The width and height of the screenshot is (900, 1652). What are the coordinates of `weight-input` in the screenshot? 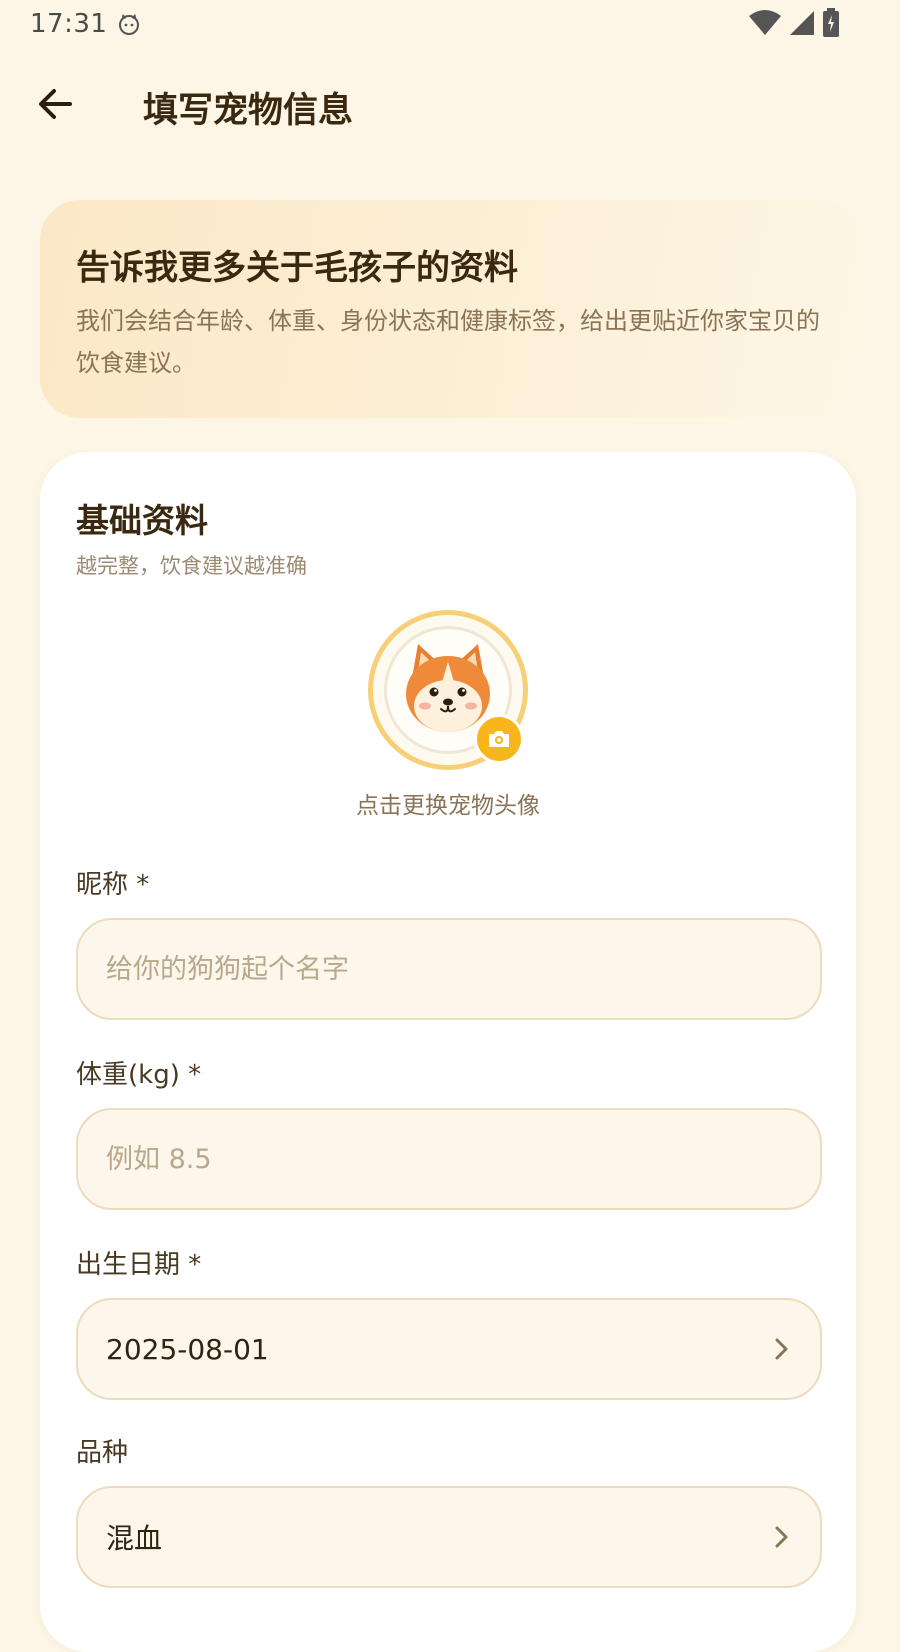 It's located at (449, 1159).